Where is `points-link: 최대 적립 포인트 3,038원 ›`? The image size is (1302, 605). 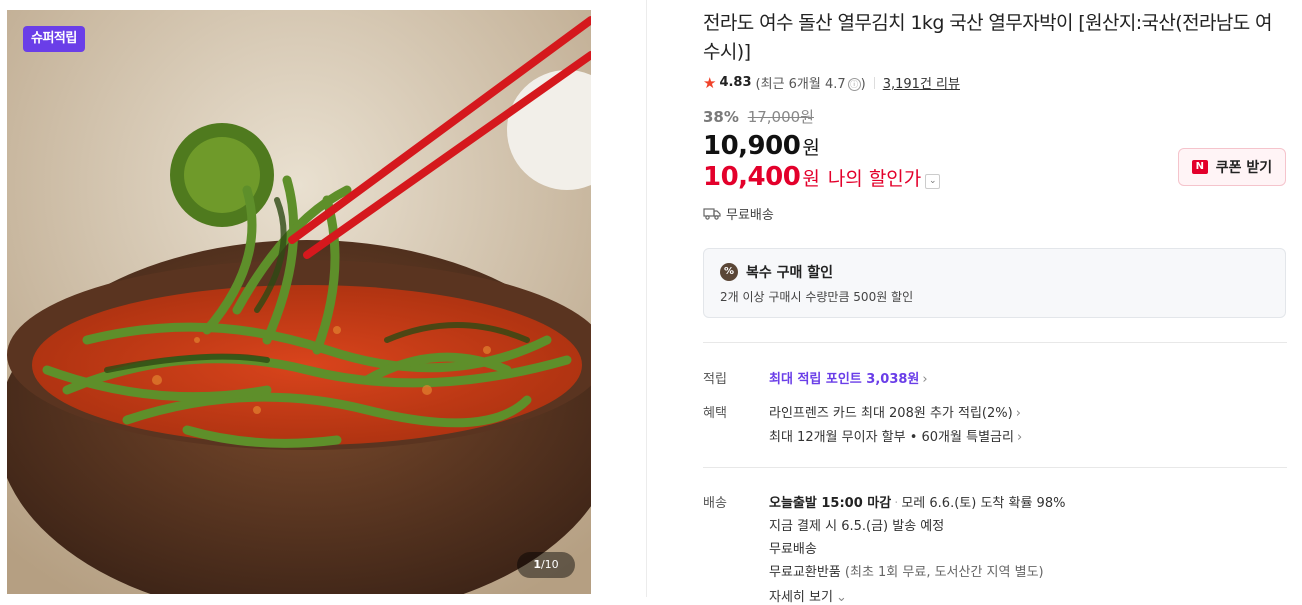 points-link: 최대 적립 포인트 3,038원 › is located at coordinates (848, 377).